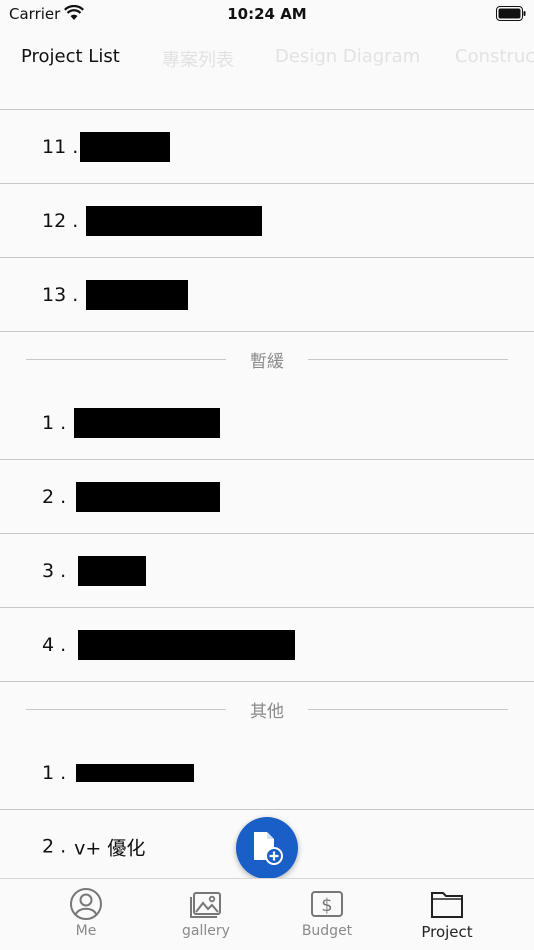 Image resolution: width=534 pixels, height=950 pixels. I want to click on add-project-button, so click(267, 848).